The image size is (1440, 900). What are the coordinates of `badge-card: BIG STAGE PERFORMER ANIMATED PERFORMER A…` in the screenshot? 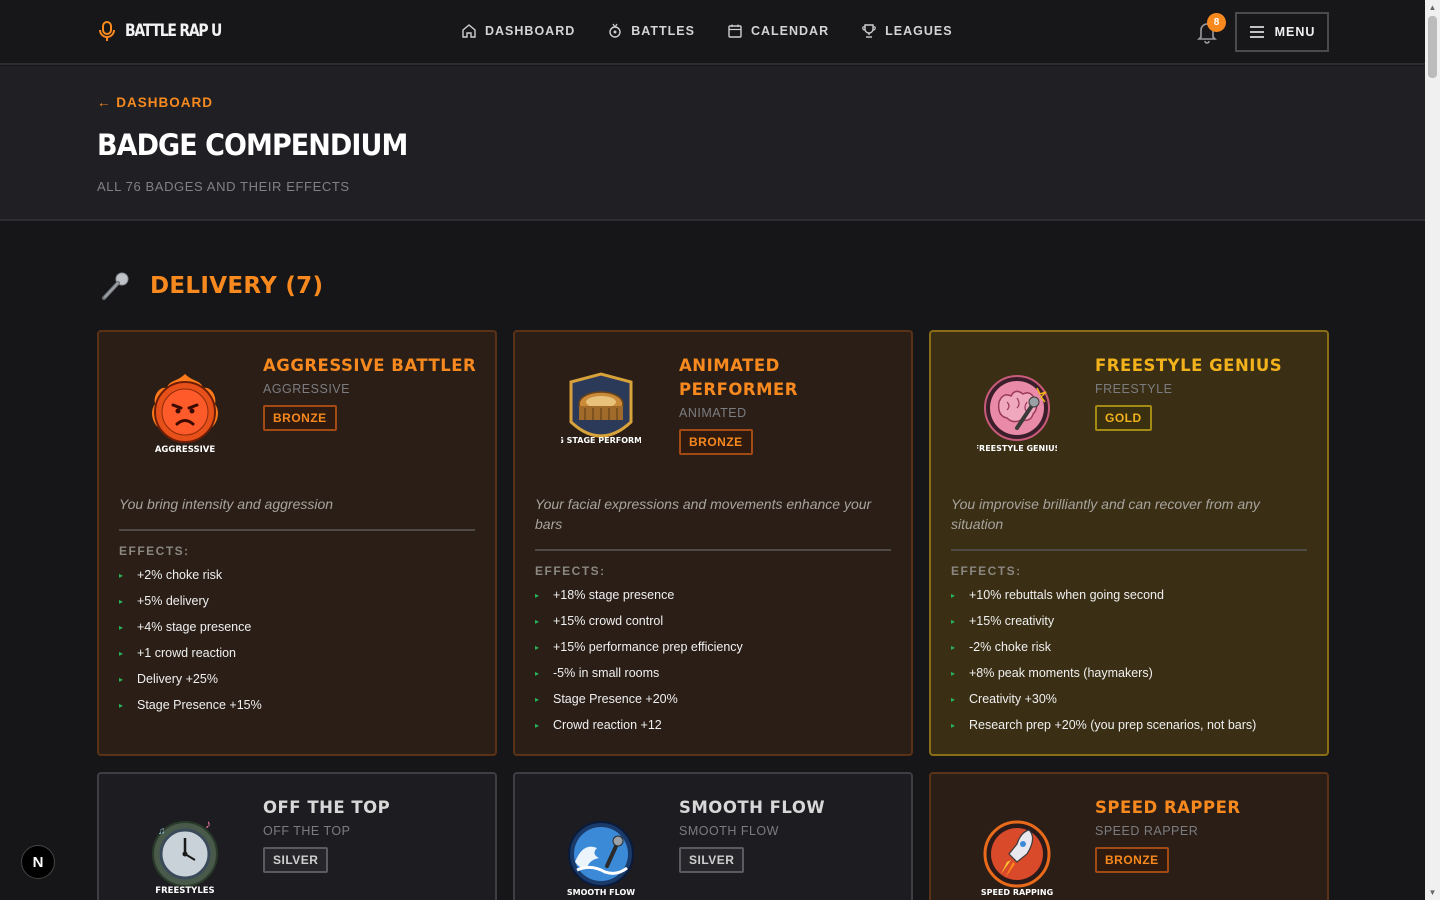 It's located at (713, 543).